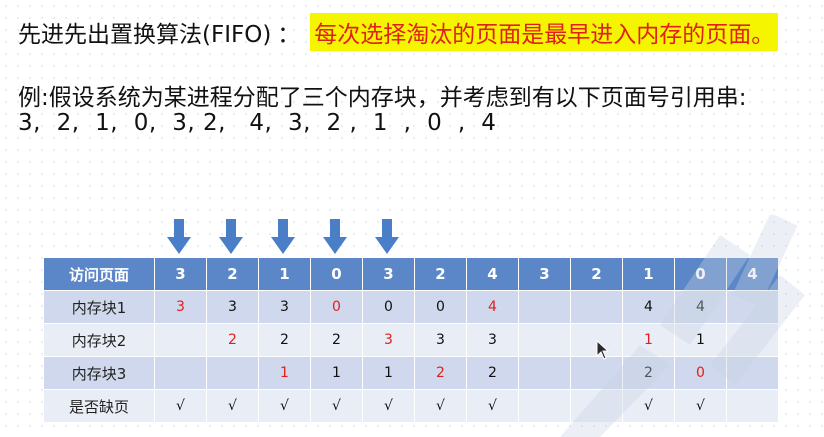 Image resolution: width=824 pixels, height=437 pixels. What do you see at coordinates (336, 274) in the screenshot?
I see `page-header-3: 0` at bounding box center [336, 274].